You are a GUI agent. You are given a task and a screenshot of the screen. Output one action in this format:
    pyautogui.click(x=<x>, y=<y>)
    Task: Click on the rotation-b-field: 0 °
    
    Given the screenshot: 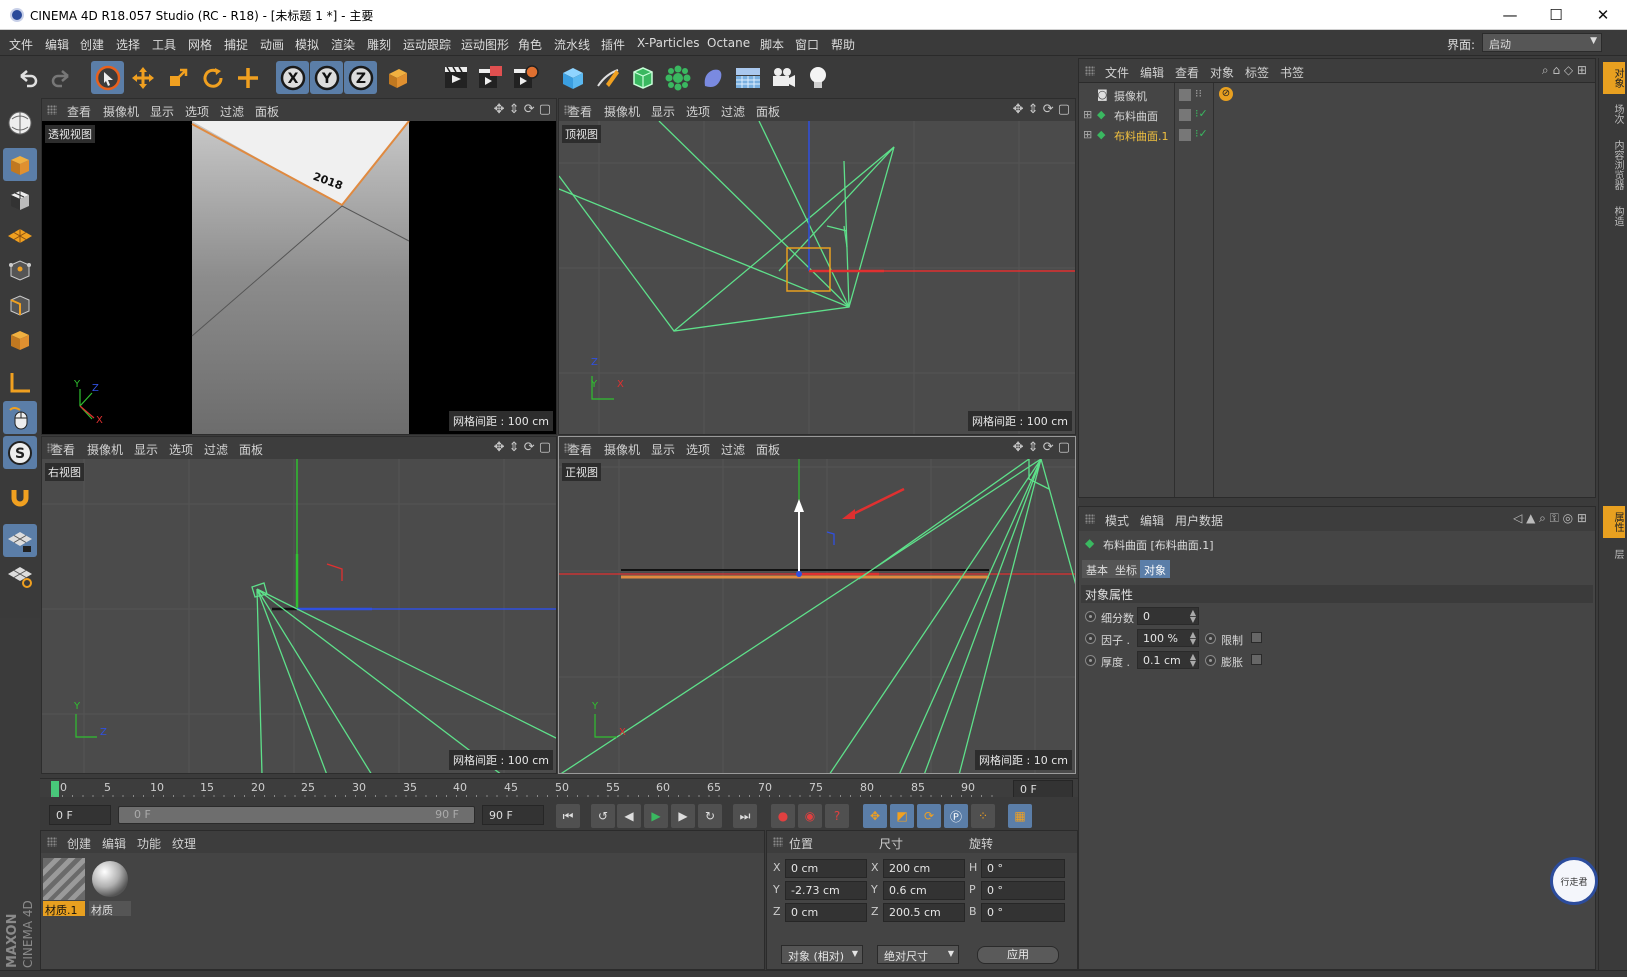 What is the action you would take?
    pyautogui.click(x=1023, y=912)
    